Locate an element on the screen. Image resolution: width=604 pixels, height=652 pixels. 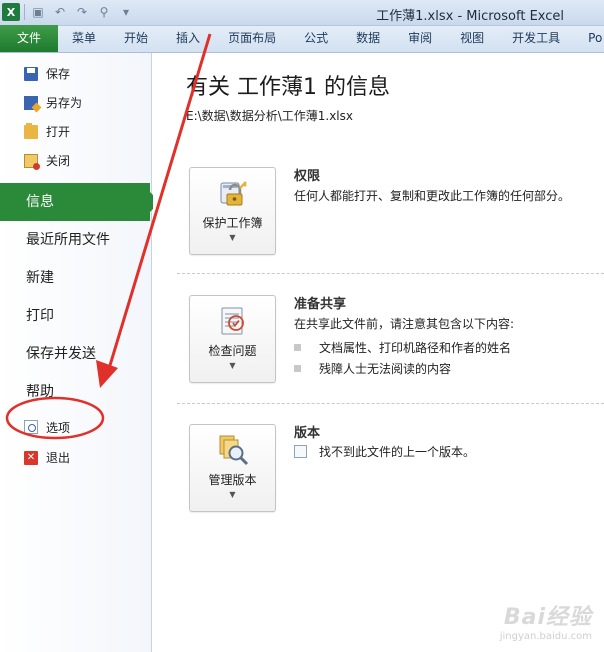
nav-close-label: 关闭 is located at coordinates (58, 161).